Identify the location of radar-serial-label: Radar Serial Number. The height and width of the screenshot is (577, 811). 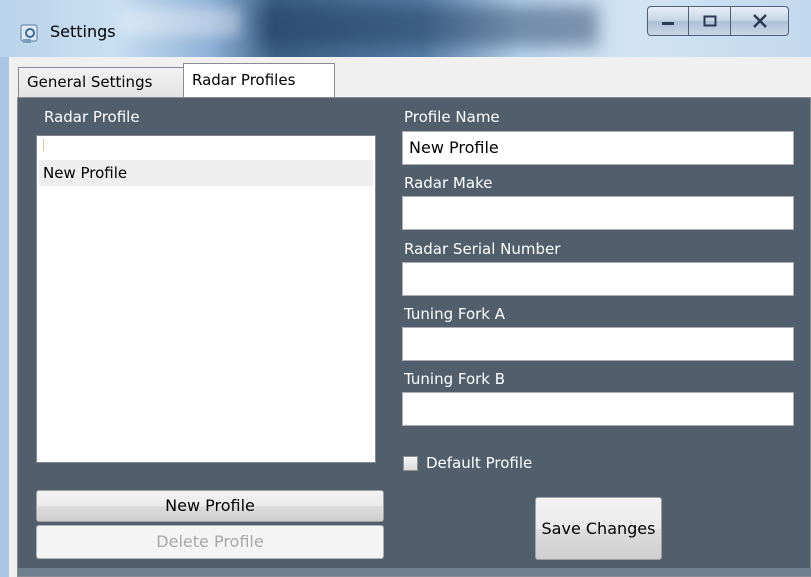
(482, 249).